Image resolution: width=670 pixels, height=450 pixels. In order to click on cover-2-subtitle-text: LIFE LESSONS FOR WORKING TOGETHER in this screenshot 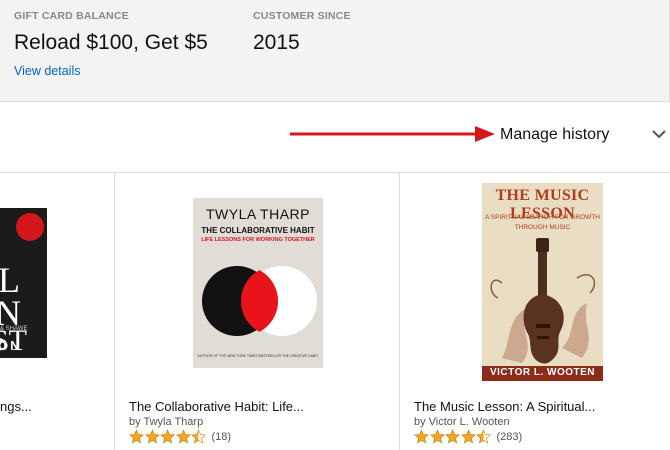, I will do `click(258, 240)`.